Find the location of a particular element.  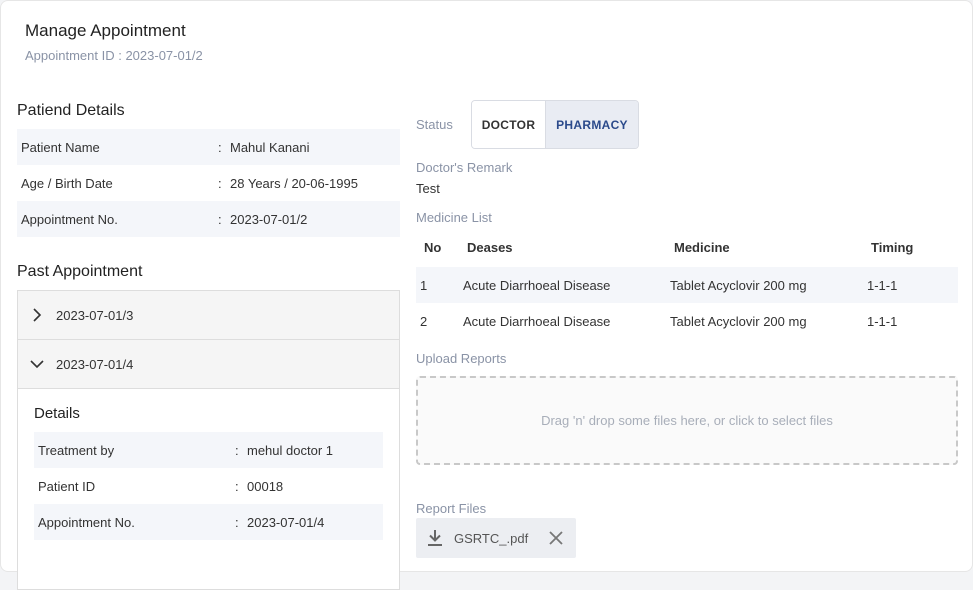

column-header-medicine: Medicine is located at coordinates (702, 247).